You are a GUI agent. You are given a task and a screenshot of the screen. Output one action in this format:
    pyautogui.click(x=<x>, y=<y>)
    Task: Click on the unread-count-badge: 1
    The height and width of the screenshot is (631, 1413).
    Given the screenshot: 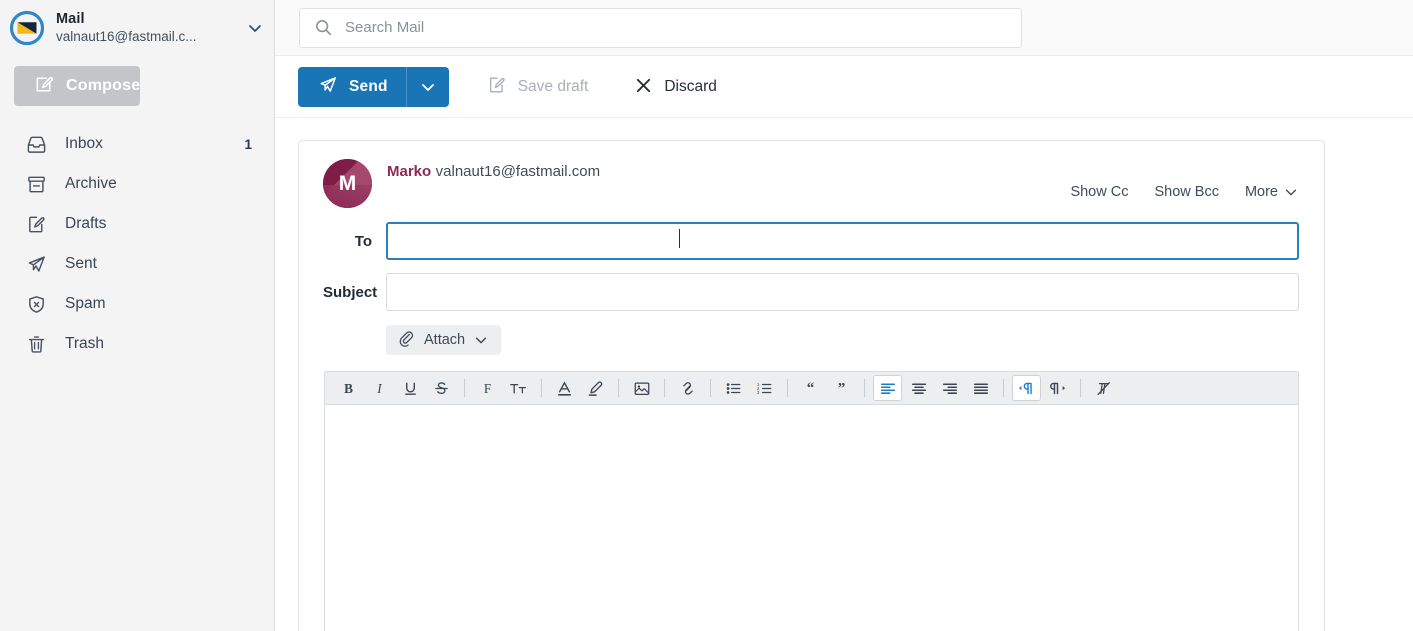 What is the action you would take?
    pyautogui.click(x=248, y=144)
    